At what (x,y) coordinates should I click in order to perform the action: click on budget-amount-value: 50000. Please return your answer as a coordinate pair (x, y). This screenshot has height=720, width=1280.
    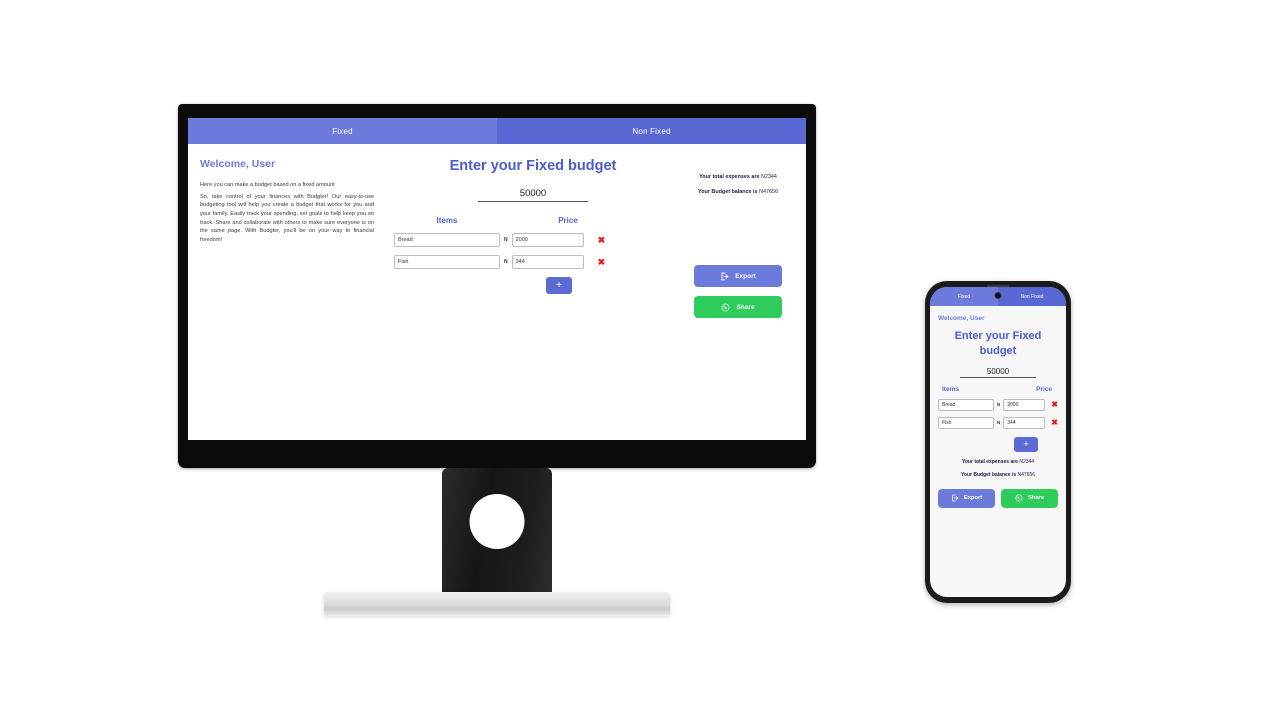
    Looking at the image, I should click on (533, 193).